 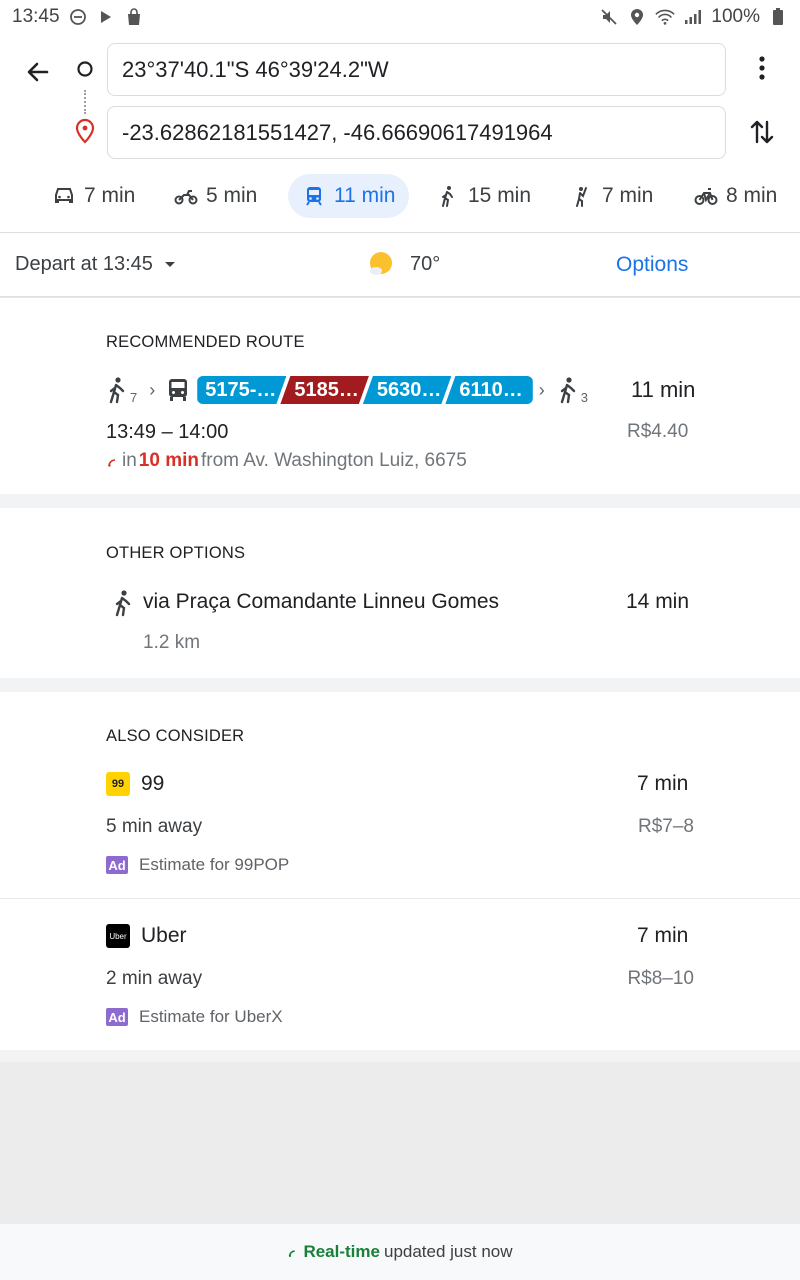 I want to click on updated-label: updated just now, so click(x=448, y=1251).